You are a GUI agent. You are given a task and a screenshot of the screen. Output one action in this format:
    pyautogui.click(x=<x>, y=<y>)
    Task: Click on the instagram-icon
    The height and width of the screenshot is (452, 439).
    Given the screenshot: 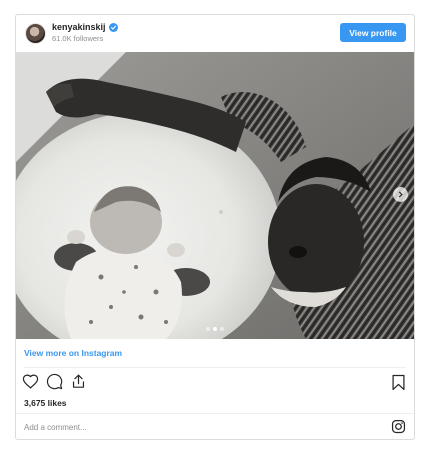 What is the action you would take?
    pyautogui.click(x=398, y=426)
    